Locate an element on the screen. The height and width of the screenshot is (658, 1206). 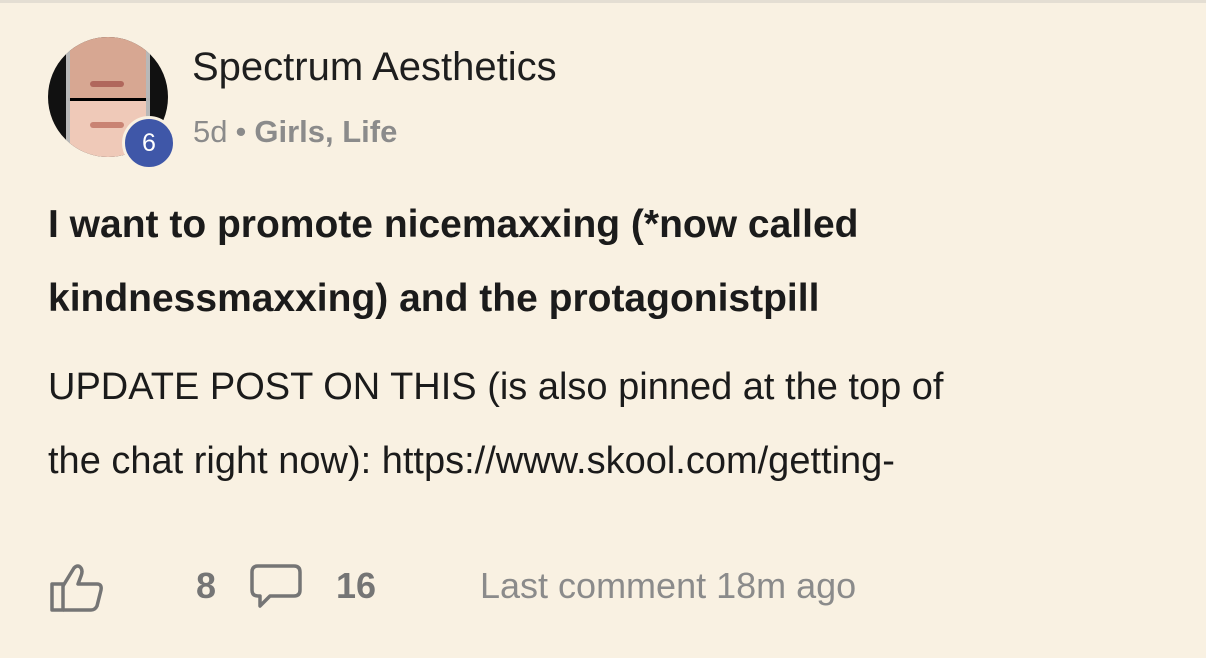
comment-count: 16 is located at coordinates (356, 585).